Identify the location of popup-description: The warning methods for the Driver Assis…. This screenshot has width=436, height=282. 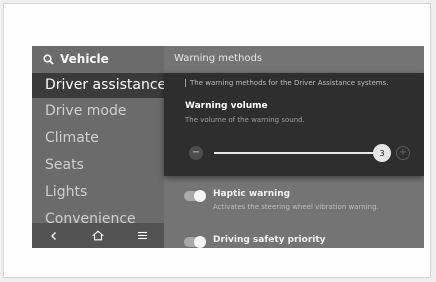
(286, 83).